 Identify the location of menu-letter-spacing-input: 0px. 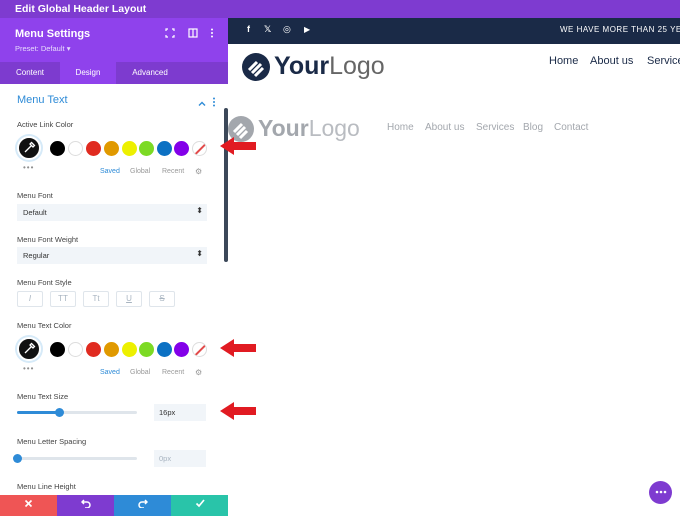
(180, 458).